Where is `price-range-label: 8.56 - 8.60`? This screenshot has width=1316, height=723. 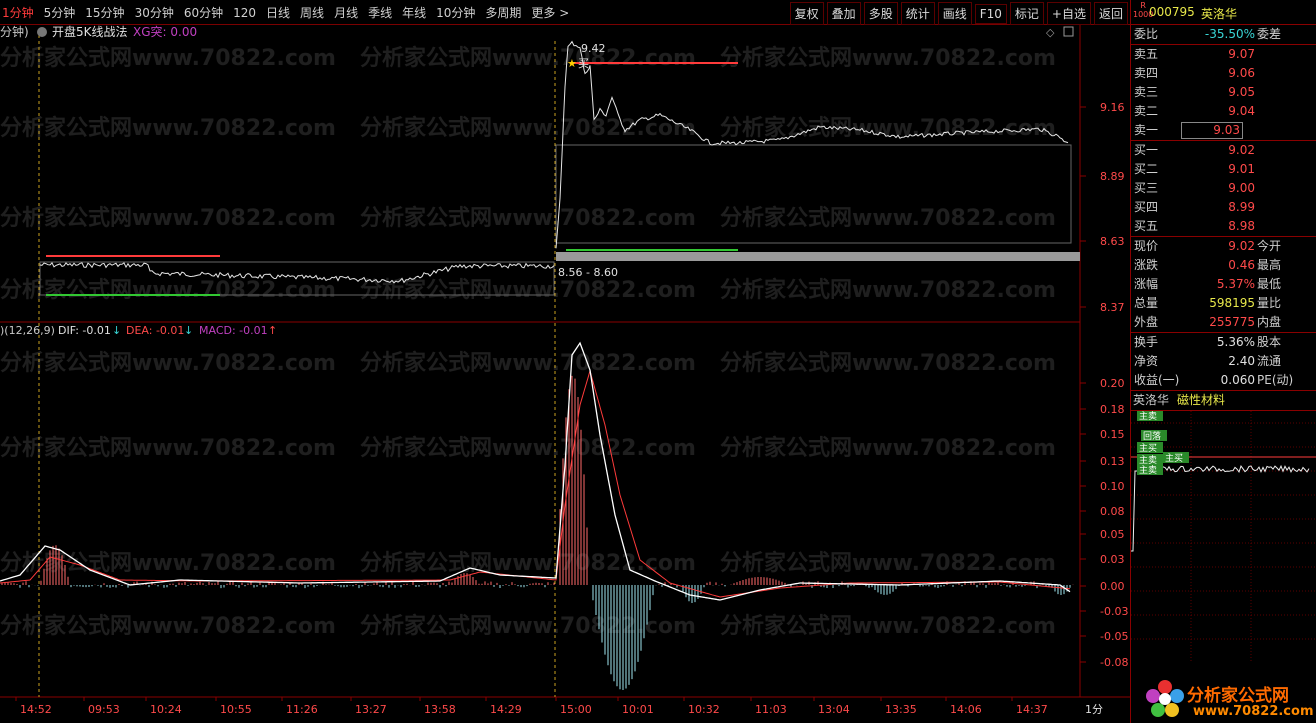
price-range-label: 8.56 - 8.60 is located at coordinates (588, 272).